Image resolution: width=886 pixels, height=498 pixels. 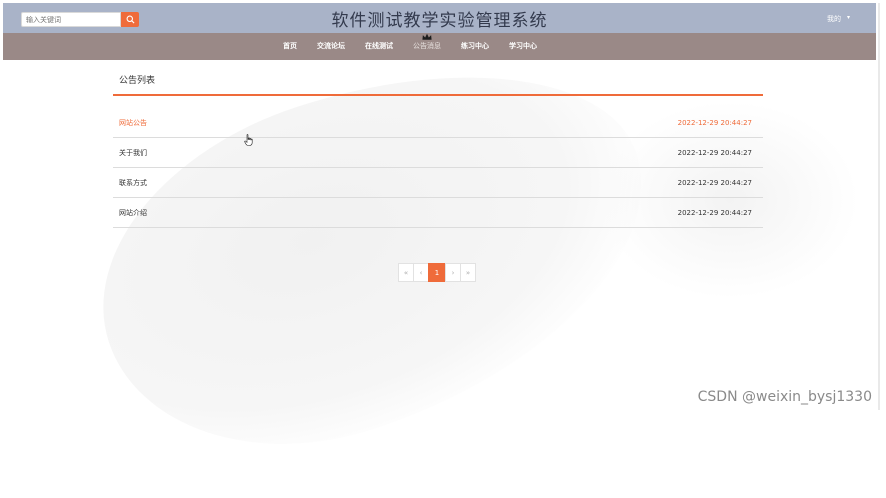 What do you see at coordinates (438, 213) in the screenshot?
I see `list-item: 网站介绍 2022-12-29 20:44:27` at bounding box center [438, 213].